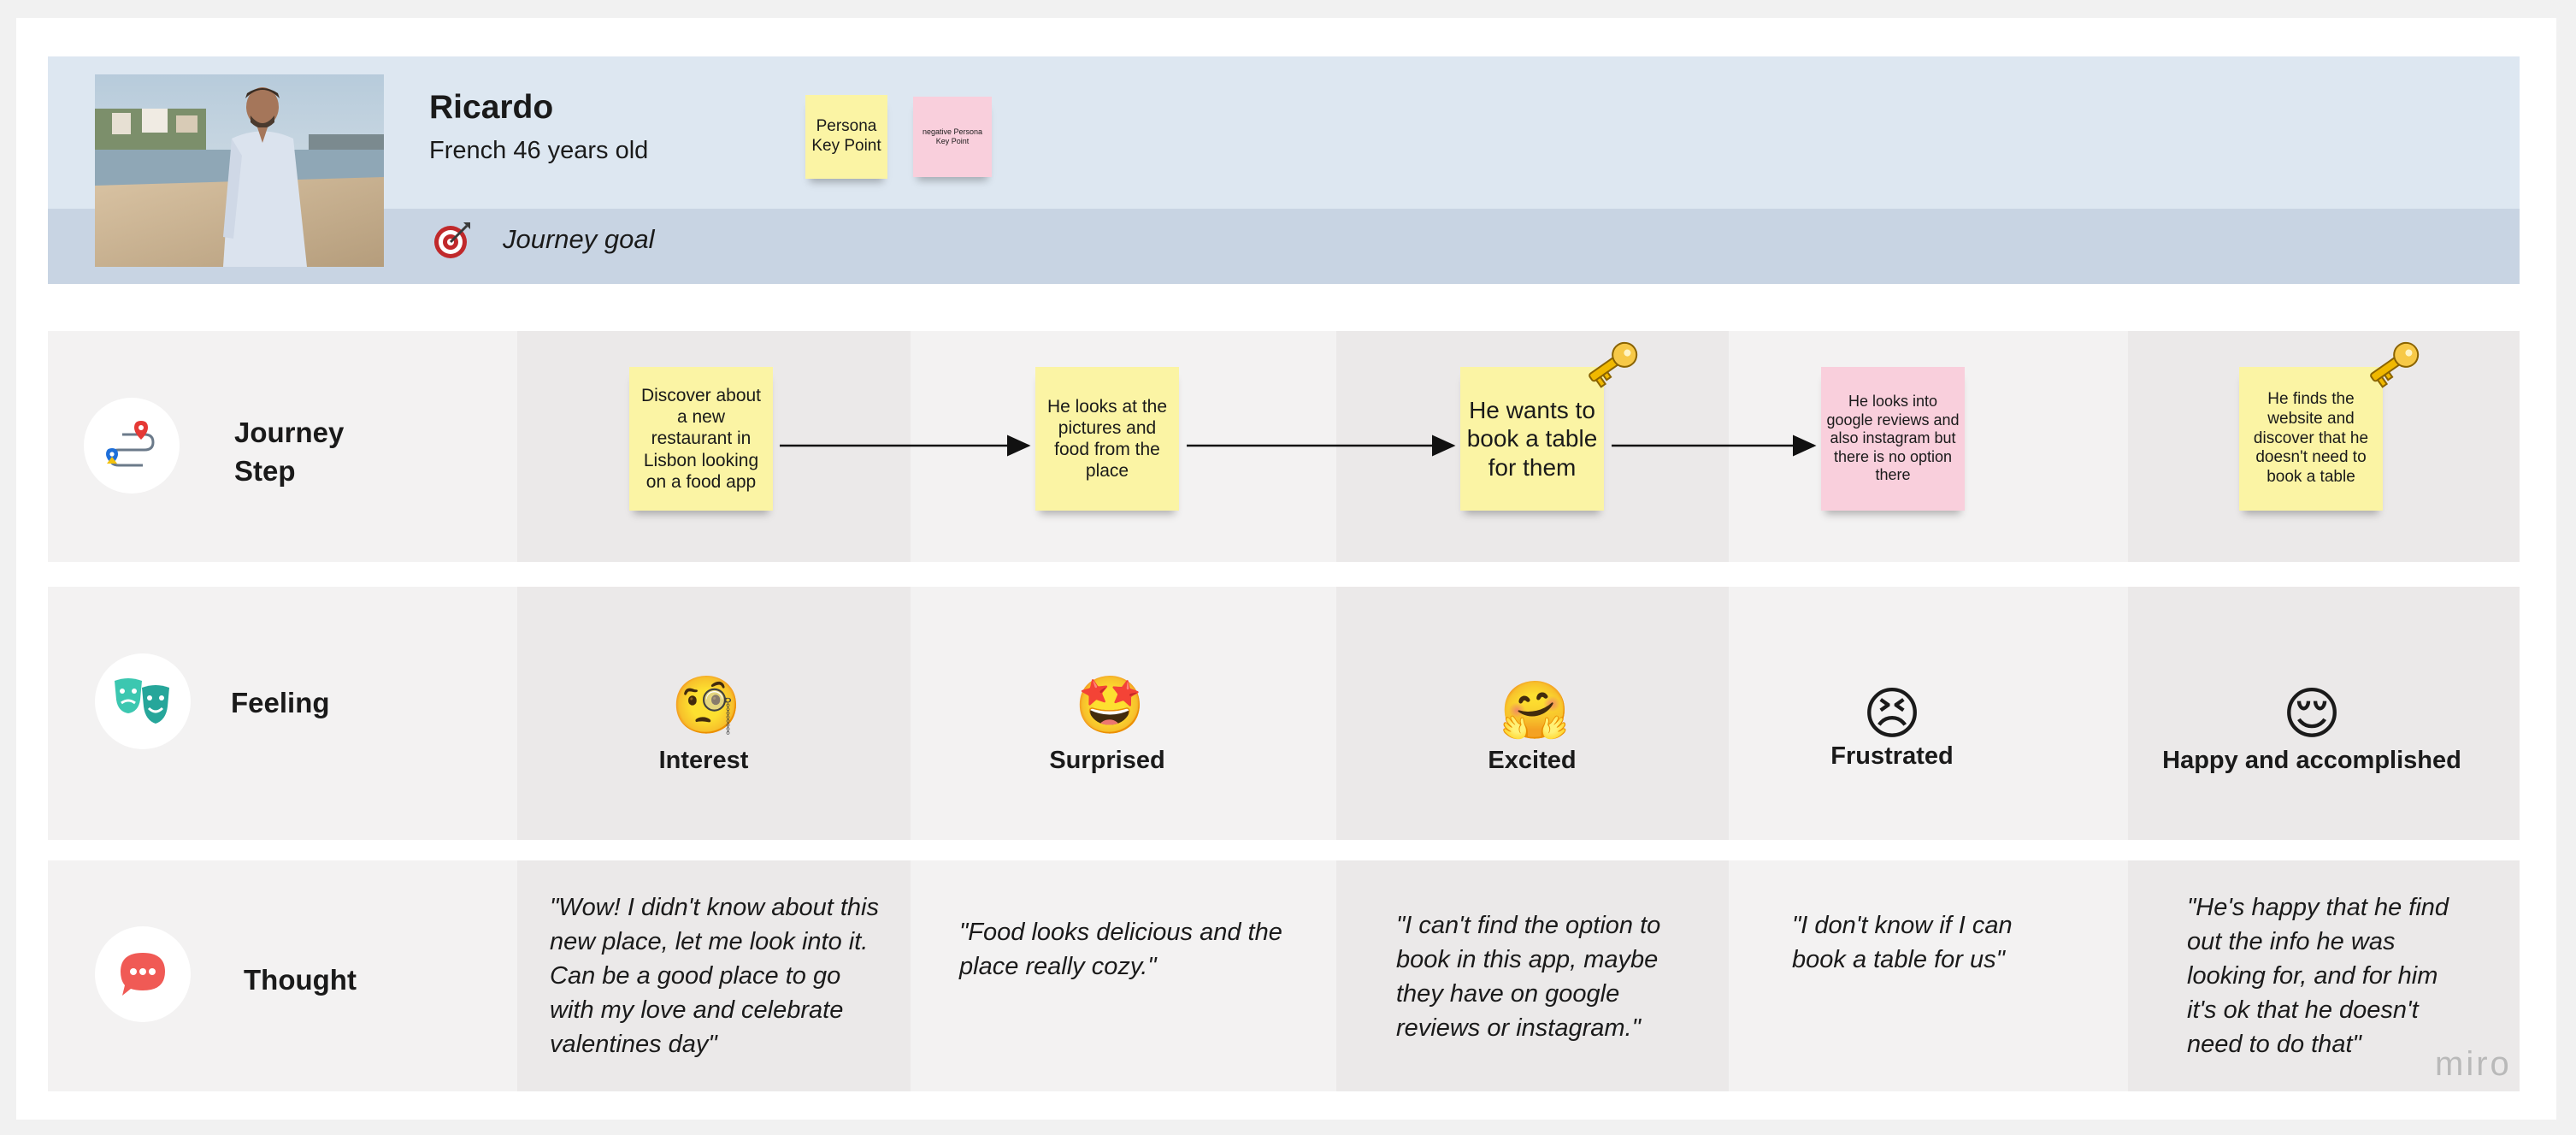 This screenshot has height=1135, width=2576. I want to click on hugging-face-emoji: 🤗, so click(1536, 710).